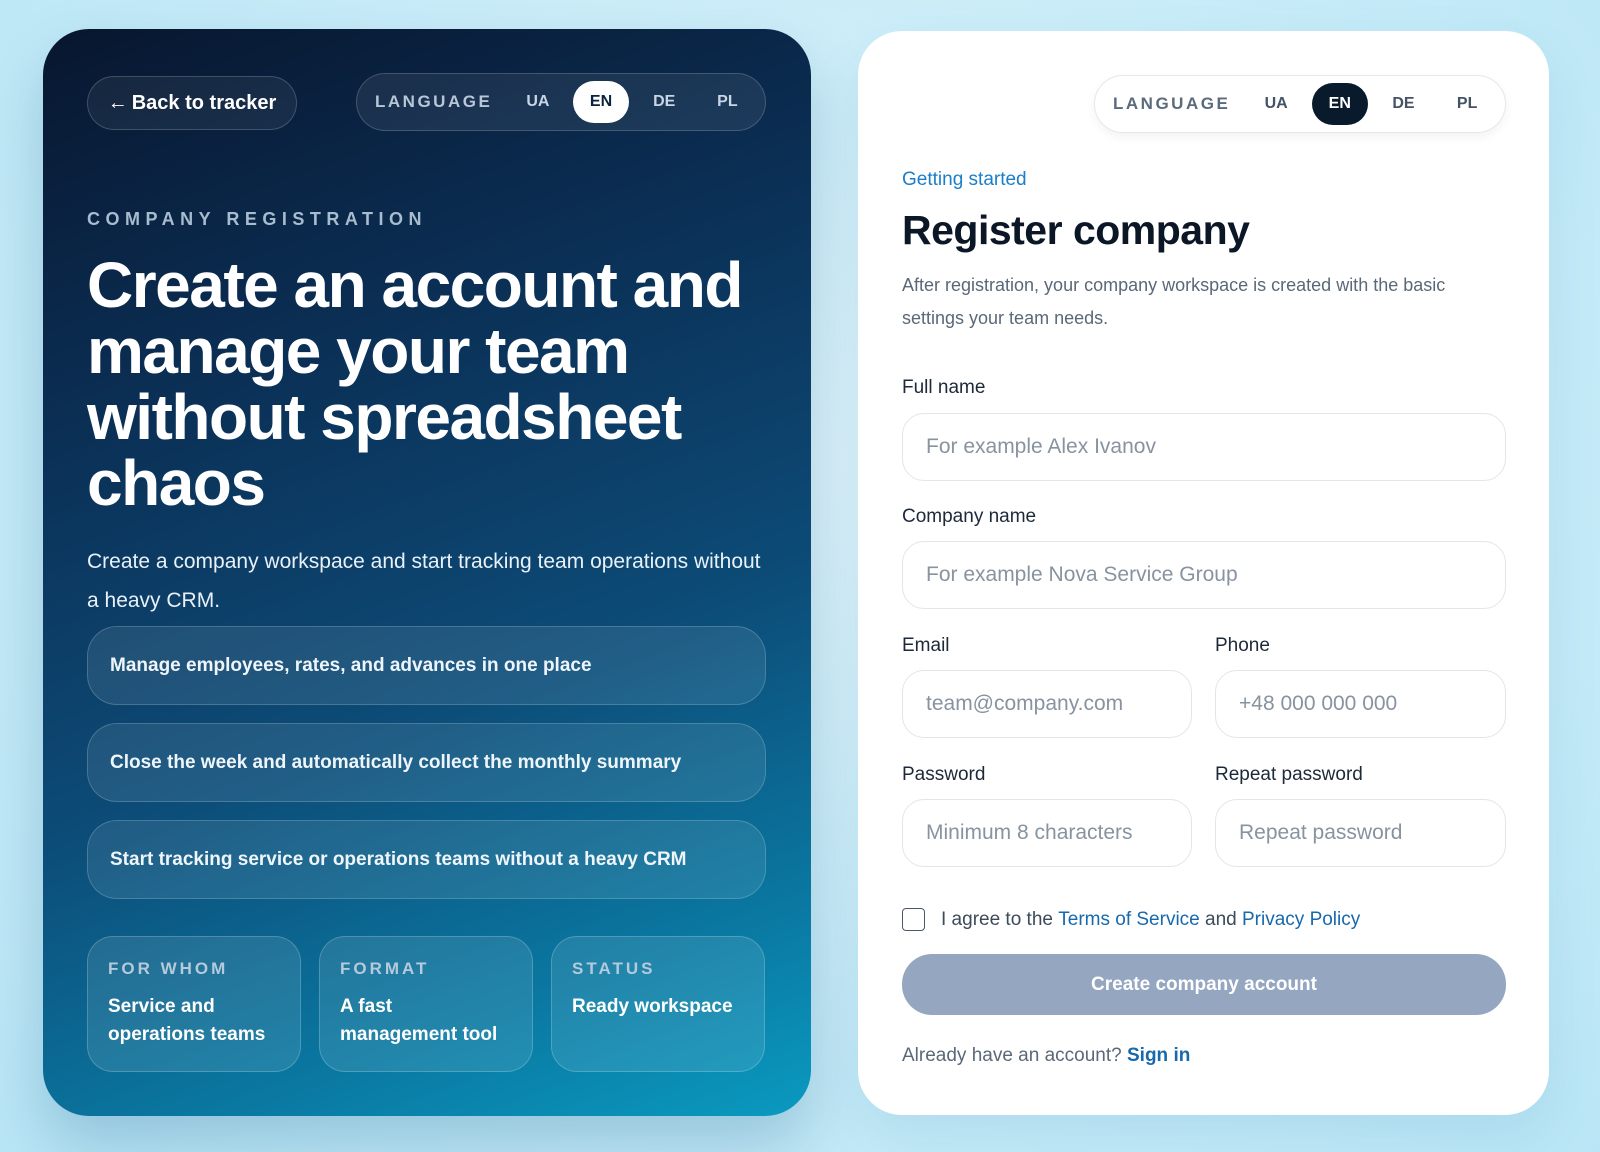 Image resolution: width=1600 pixels, height=1152 pixels. What do you see at coordinates (1318, 703) in the screenshot?
I see `phone-placeholder: +48 000 000 000` at bounding box center [1318, 703].